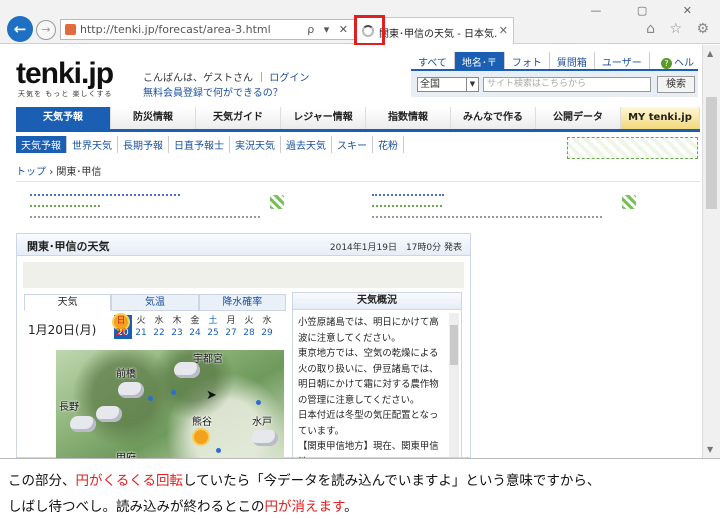 This screenshot has height=519, width=720. I want to click on greeting: こんばんは、ゲストさん ｜ ログイン, so click(226, 76).